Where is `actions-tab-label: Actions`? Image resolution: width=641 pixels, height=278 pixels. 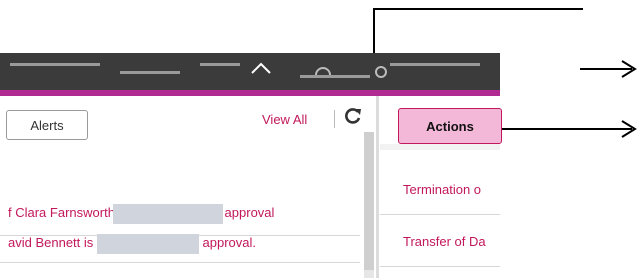
actions-tab-label: Actions is located at coordinates (450, 126).